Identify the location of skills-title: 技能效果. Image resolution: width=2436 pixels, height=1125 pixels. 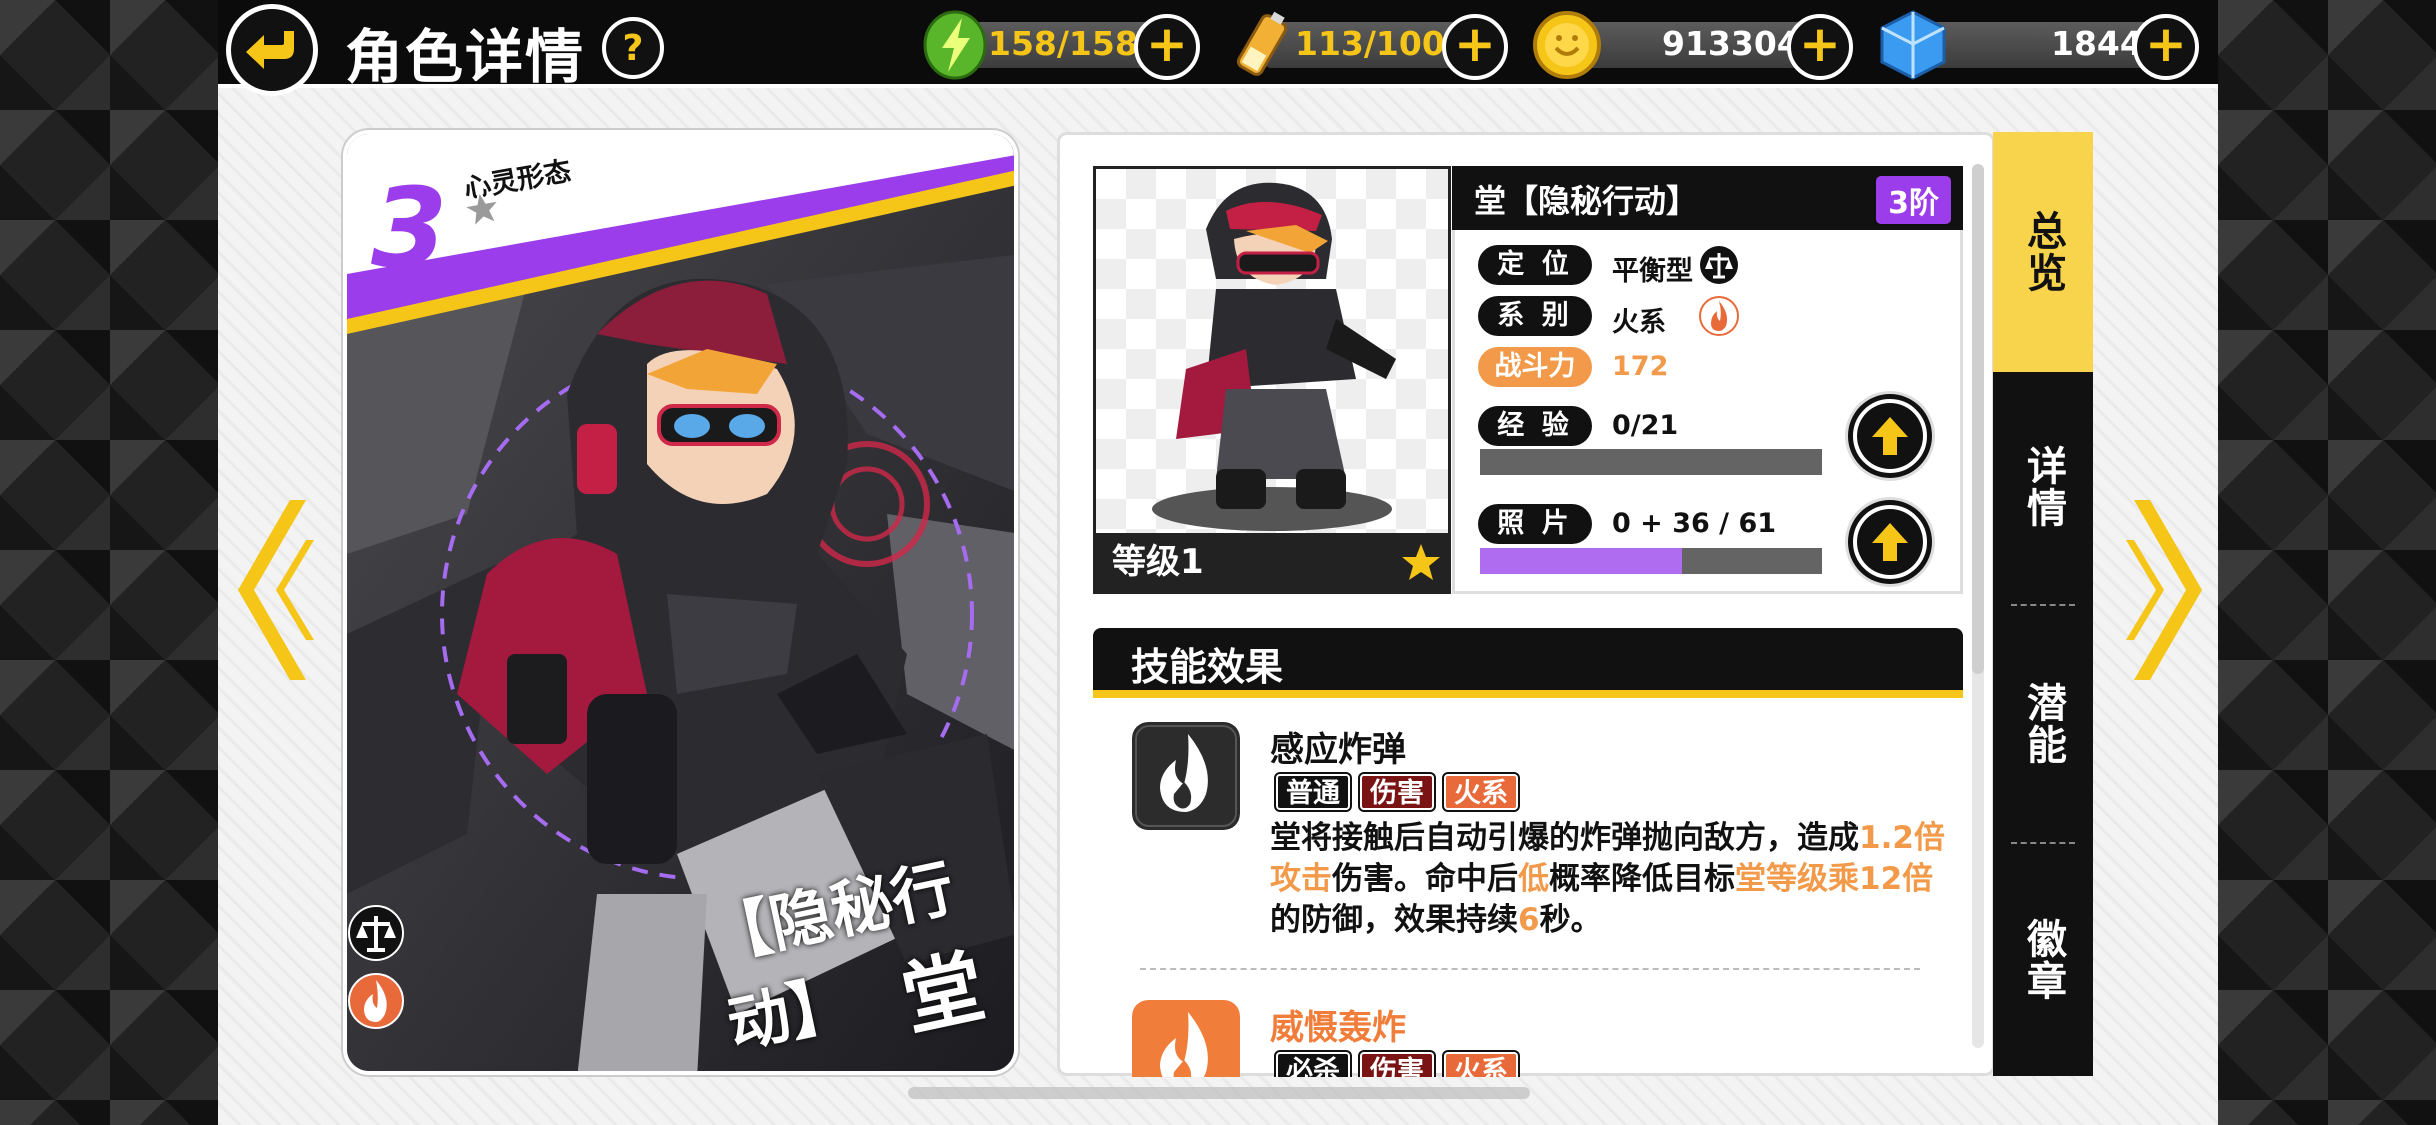
(1207, 667).